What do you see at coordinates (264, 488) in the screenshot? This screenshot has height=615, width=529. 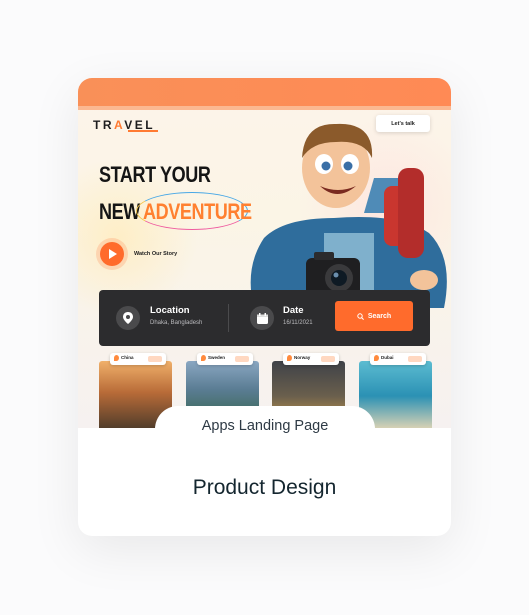 I see `card-title: Product Design` at bounding box center [264, 488].